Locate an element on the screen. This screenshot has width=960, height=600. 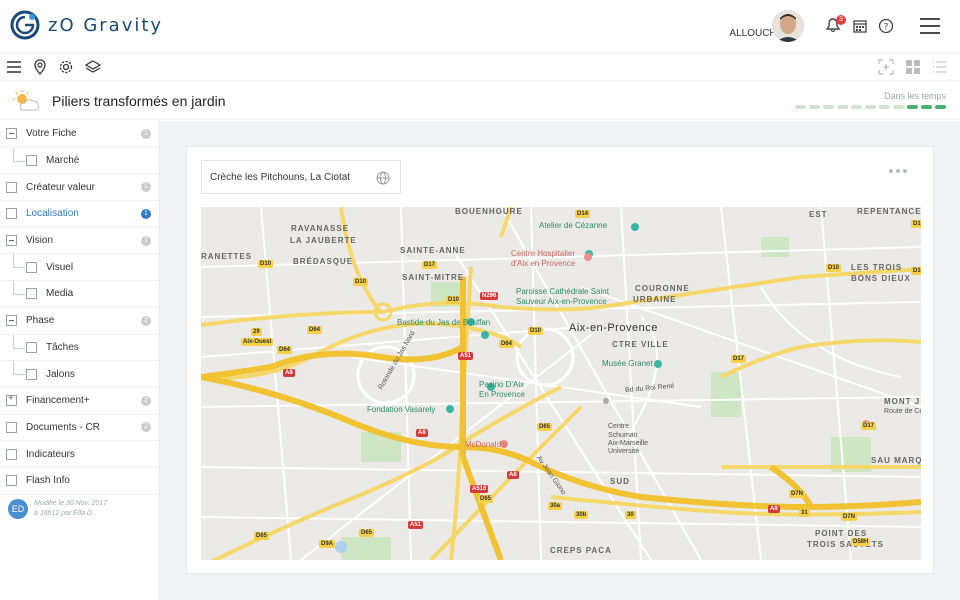
sidebar-item: Documents - CR 2 is located at coordinates (79, 428).